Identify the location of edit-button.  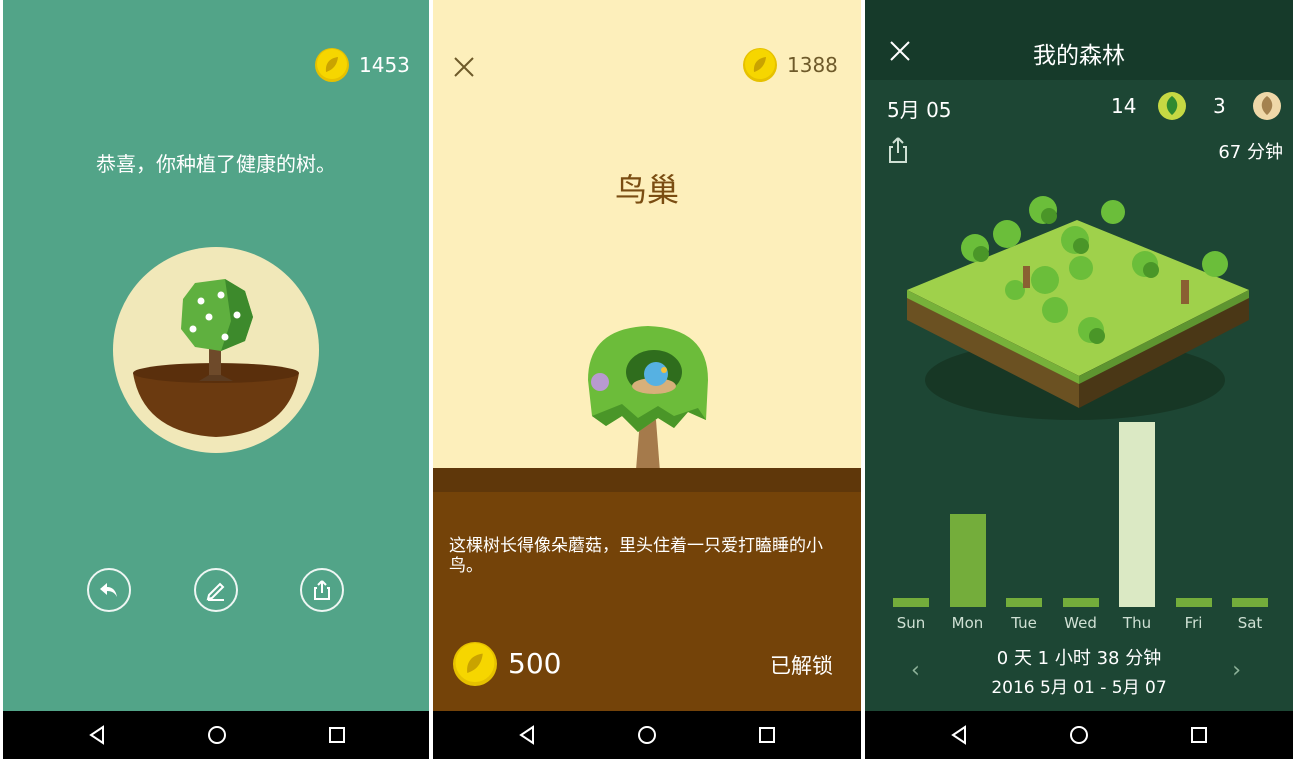
(216, 590).